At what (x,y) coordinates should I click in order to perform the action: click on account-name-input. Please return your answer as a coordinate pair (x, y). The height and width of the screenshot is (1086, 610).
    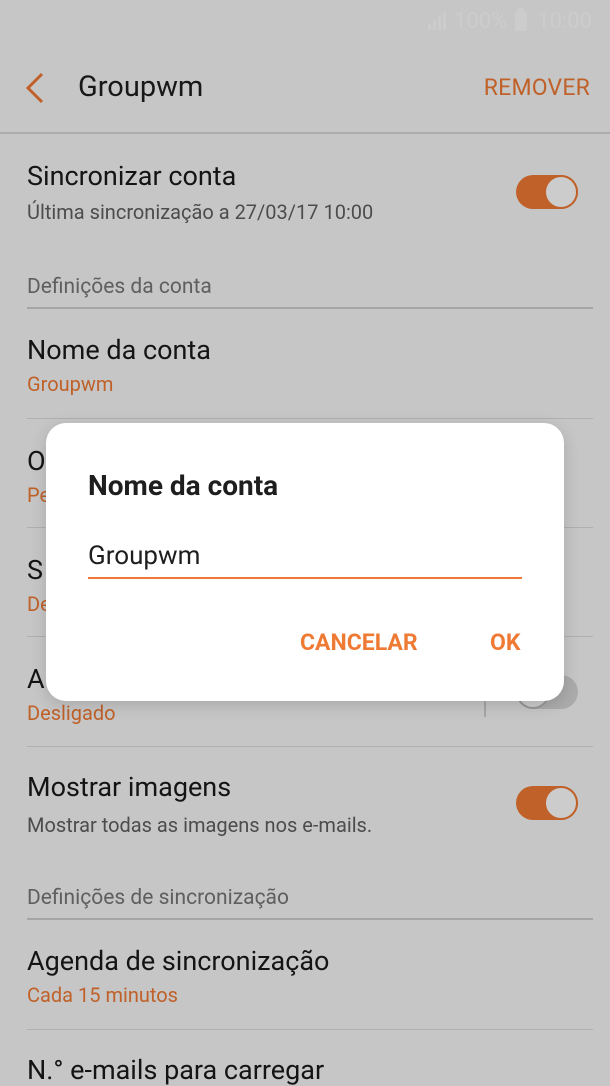
    Looking at the image, I should click on (305, 557).